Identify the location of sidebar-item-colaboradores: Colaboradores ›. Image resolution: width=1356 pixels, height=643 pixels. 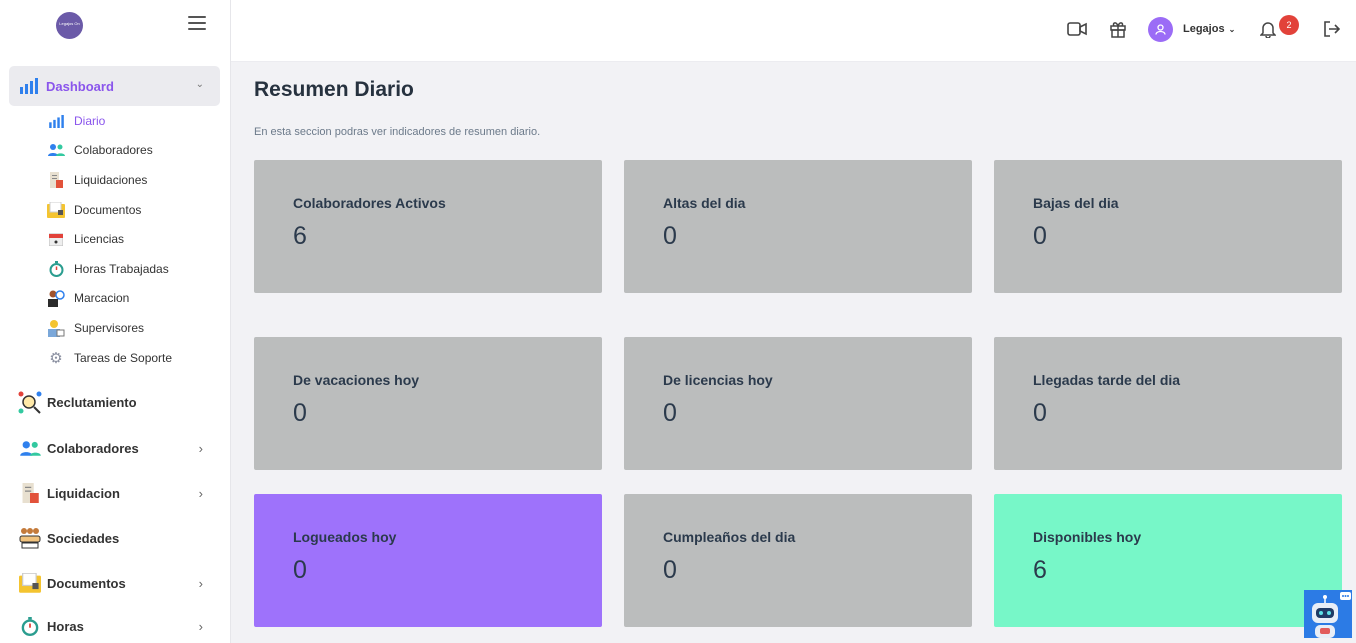
(115, 448).